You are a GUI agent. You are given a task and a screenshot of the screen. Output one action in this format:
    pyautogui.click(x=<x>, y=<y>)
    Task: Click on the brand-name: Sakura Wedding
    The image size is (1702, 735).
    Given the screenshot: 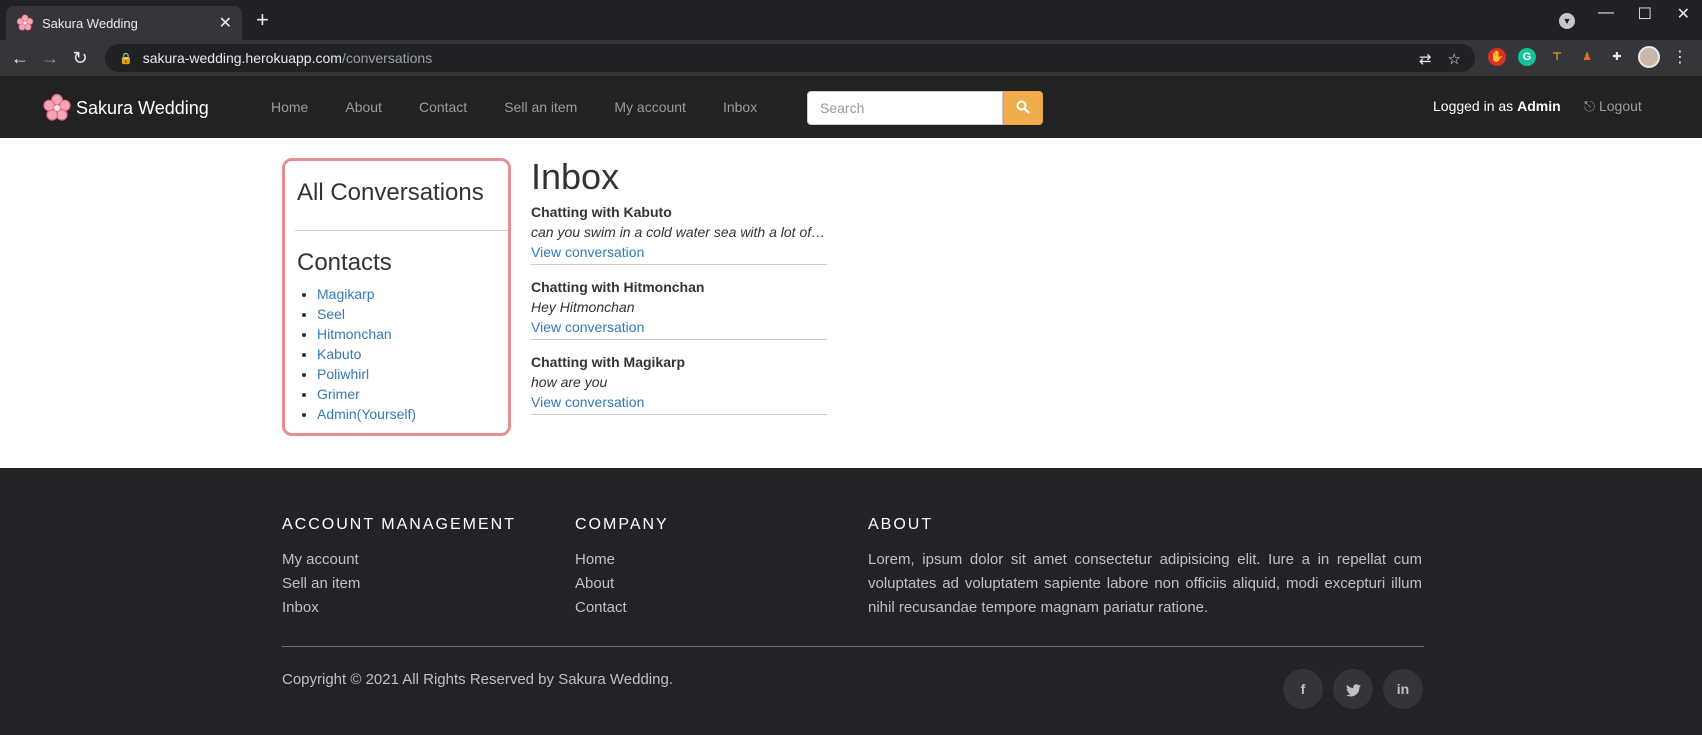 What is the action you would take?
    pyautogui.click(x=142, y=107)
    